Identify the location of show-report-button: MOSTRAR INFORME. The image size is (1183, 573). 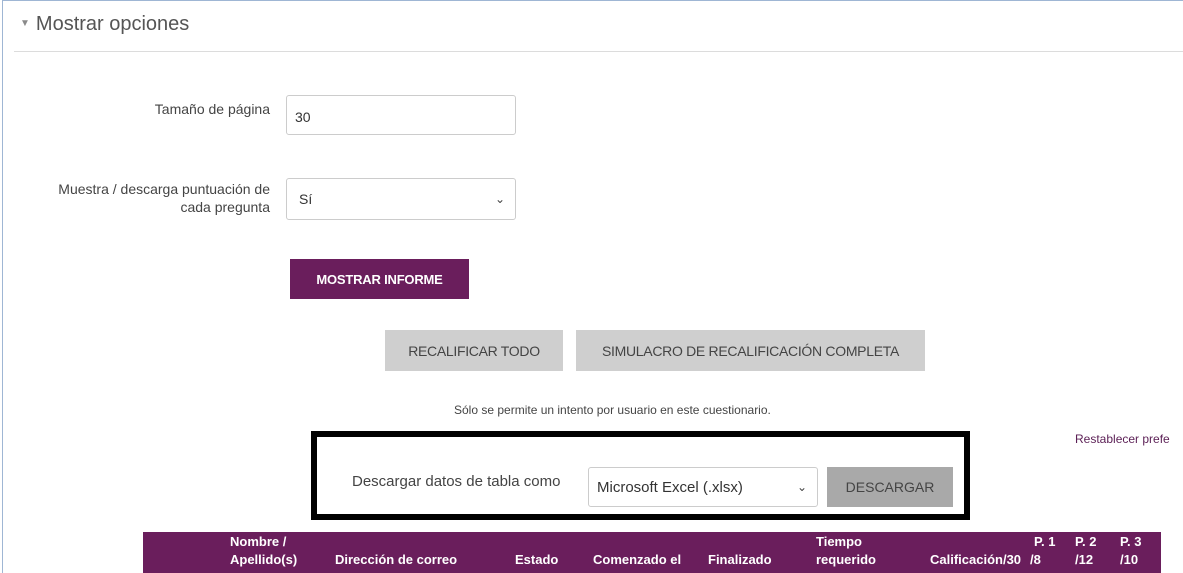
(379, 279).